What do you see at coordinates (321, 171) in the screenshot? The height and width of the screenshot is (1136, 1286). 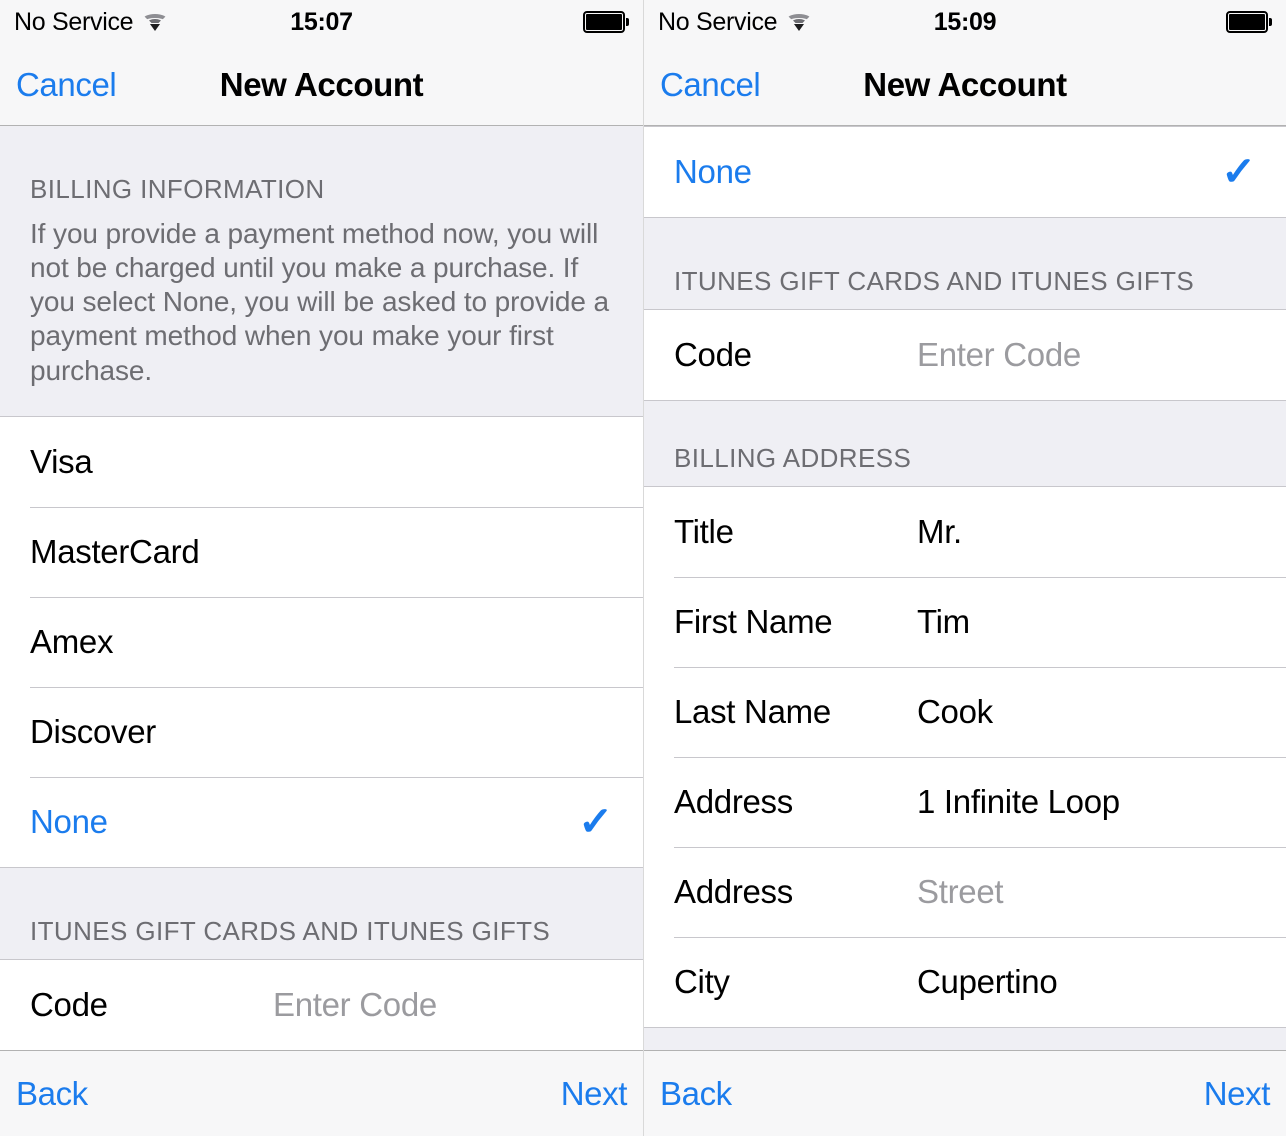 I see `section-header-billing-information: BILLING INFORMATION` at bounding box center [321, 171].